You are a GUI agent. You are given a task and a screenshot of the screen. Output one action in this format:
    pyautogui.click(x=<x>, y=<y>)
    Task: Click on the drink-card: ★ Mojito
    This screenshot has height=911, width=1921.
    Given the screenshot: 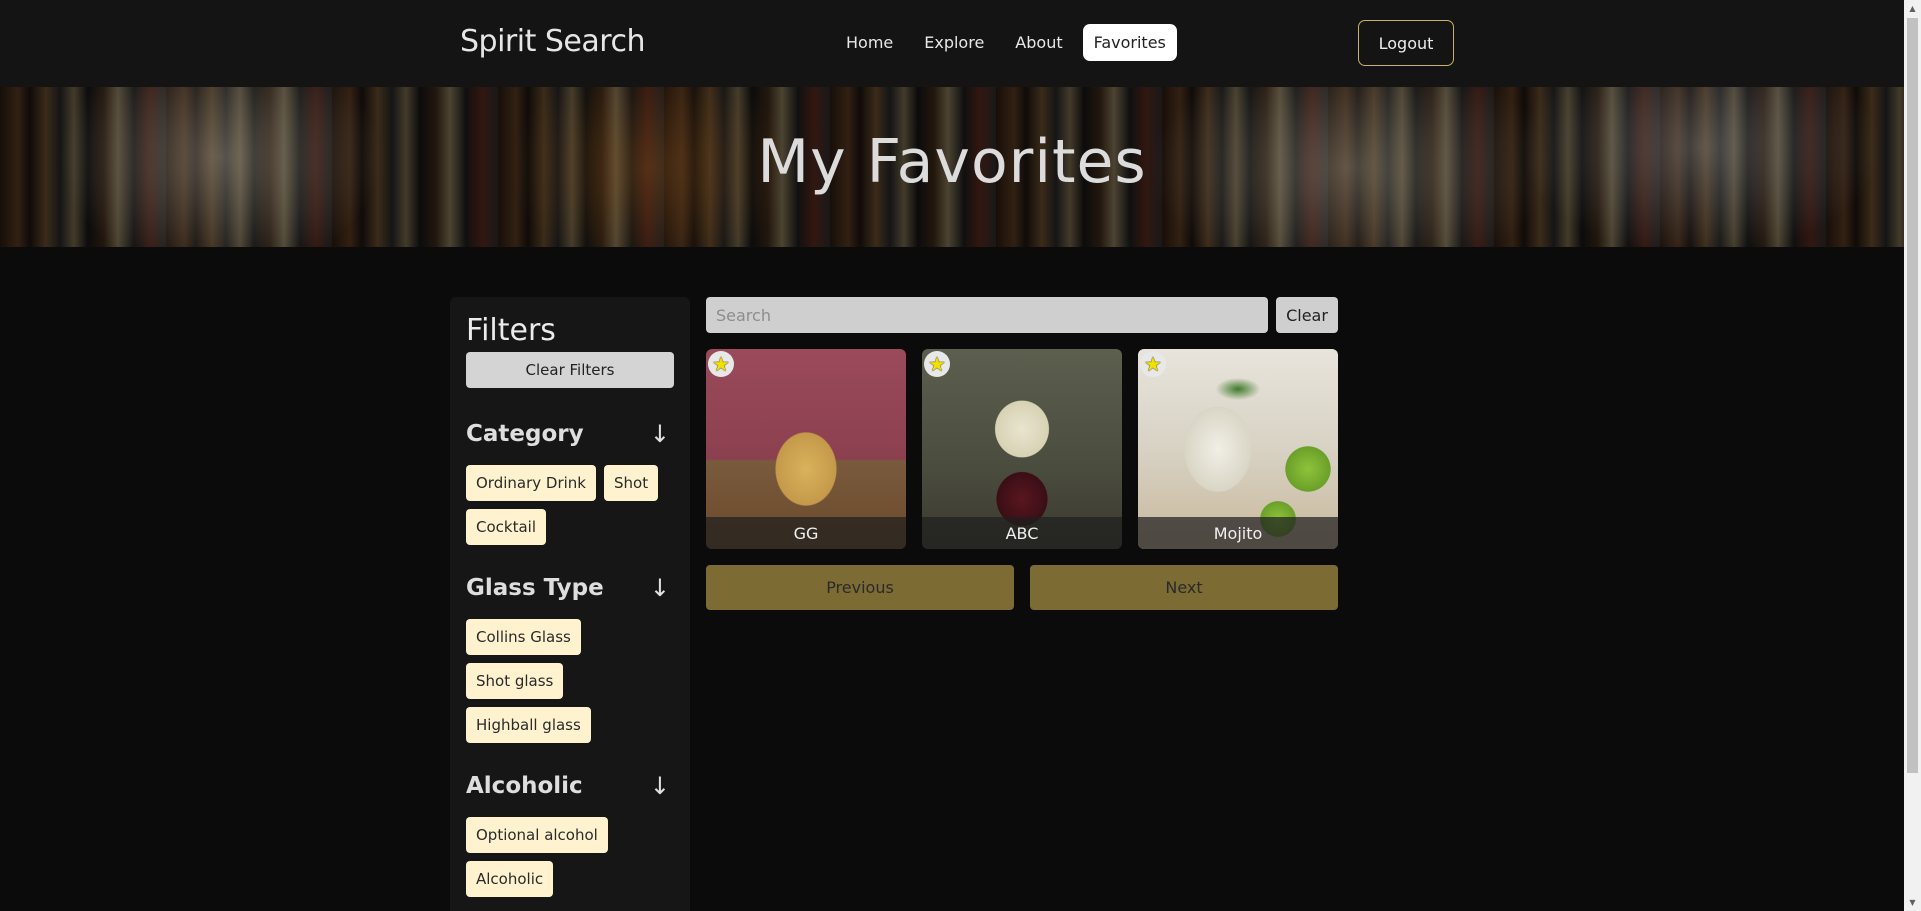 What is the action you would take?
    pyautogui.click(x=1238, y=449)
    